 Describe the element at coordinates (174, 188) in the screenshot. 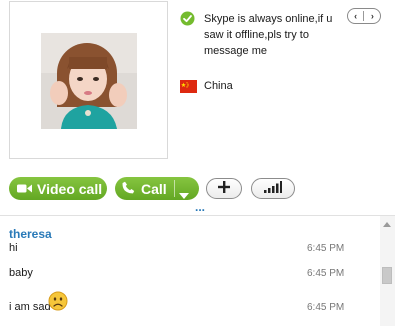

I see `call-dropdown-divider` at that location.